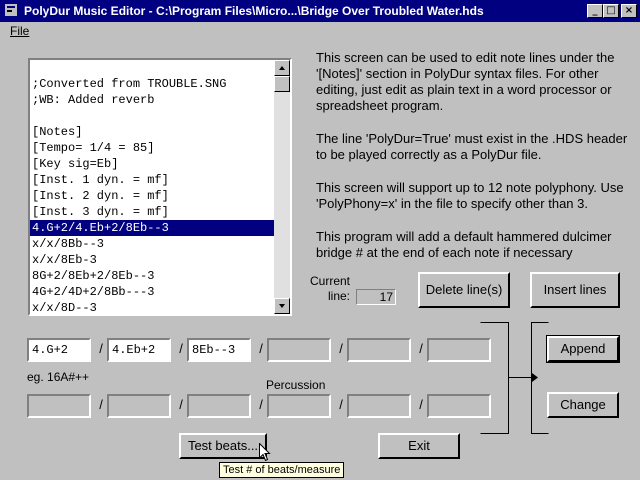  I want to click on scroll-up-button, so click(282, 68).